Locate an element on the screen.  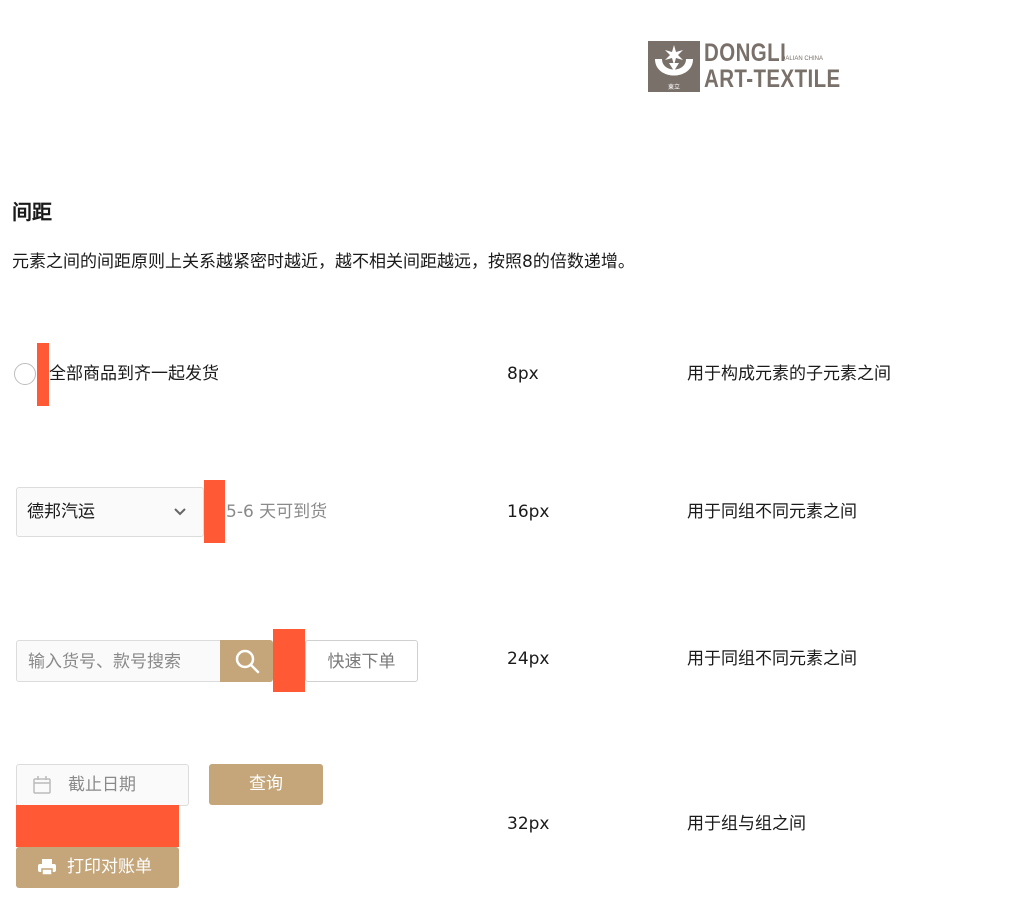
search-button is located at coordinates (246, 661).